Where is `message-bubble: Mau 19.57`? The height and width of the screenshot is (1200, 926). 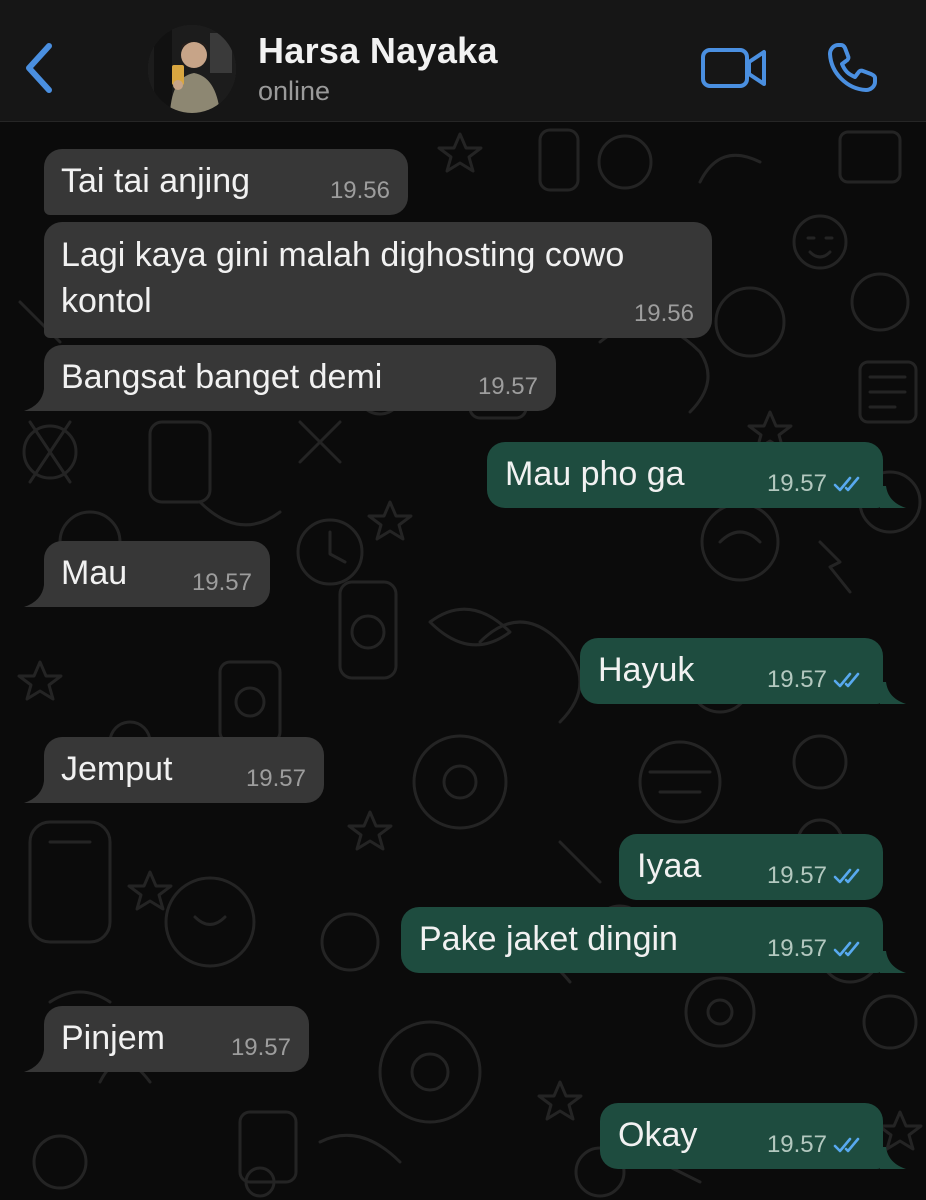
message-bubble: Mau 19.57 is located at coordinates (157, 574).